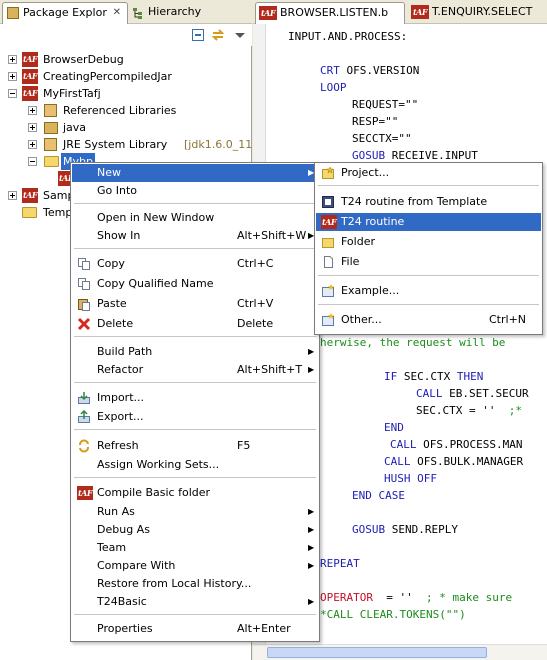 The width and height of the screenshot is (547, 660). What do you see at coordinates (117, 190) in the screenshot?
I see `menu-item-label: Go Into` at bounding box center [117, 190].